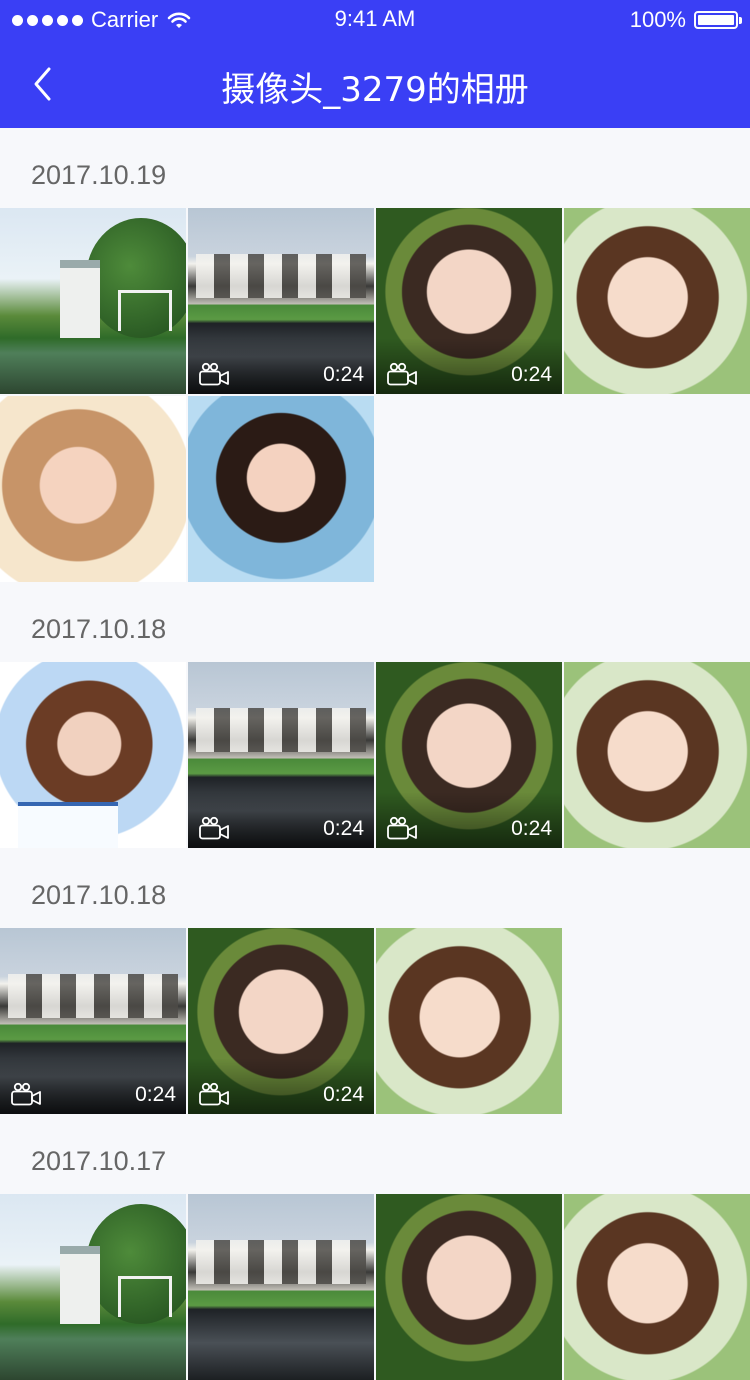 Image resolution: width=750 pixels, height=1380 pixels. Describe the element at coordinates (99, 1161) in the screenshot. I see `section-date: 2017.10.17` at that location.